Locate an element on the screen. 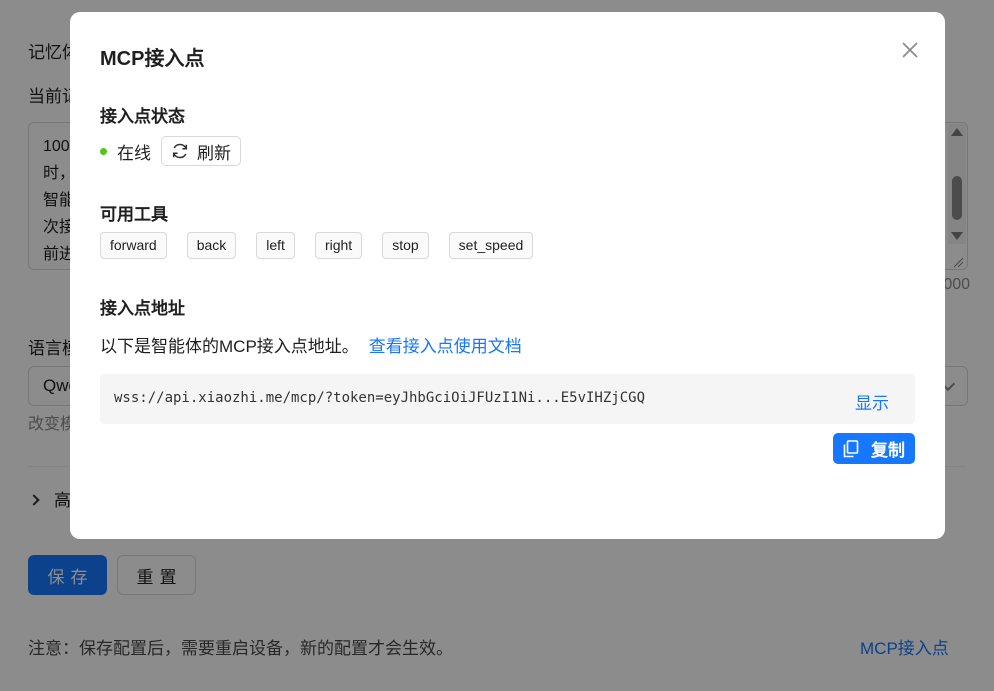 This screenshot has width=994, height=691. close-icon is located at coordinates (910, 50).